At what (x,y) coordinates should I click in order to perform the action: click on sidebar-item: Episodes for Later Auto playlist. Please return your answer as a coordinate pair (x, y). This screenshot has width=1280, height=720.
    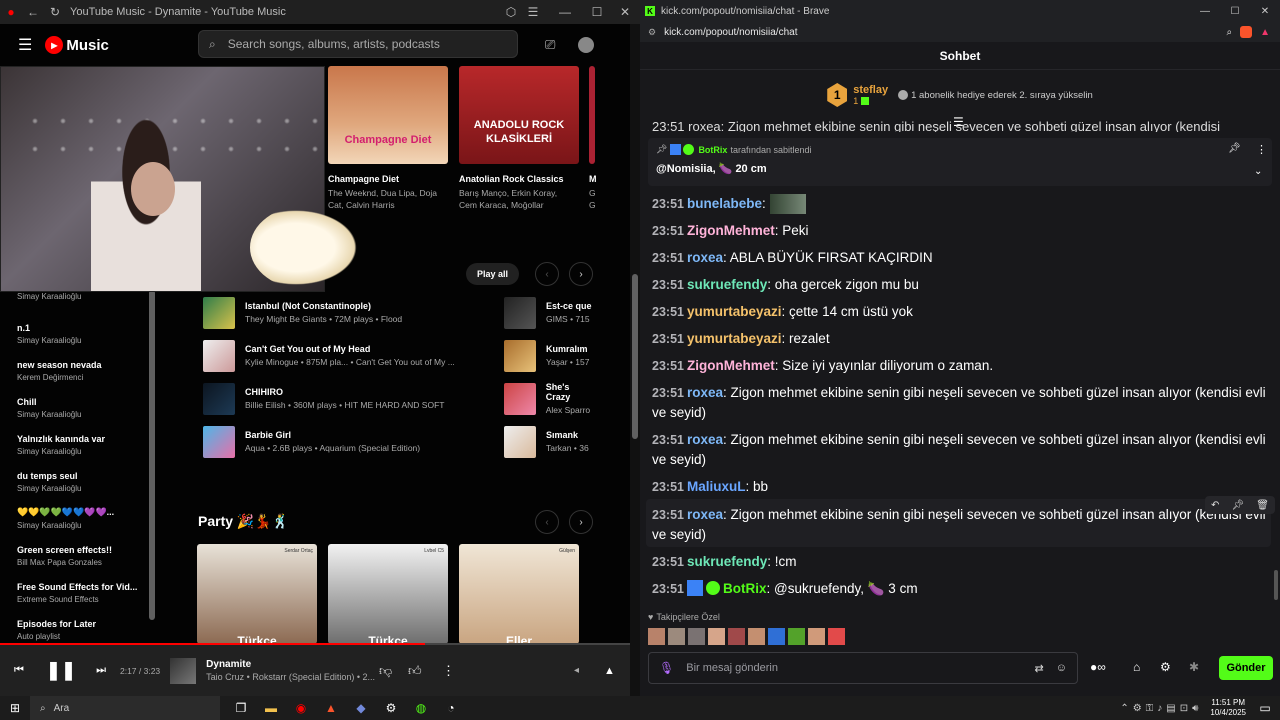
    Looking at the image, I should click on (79, 628).